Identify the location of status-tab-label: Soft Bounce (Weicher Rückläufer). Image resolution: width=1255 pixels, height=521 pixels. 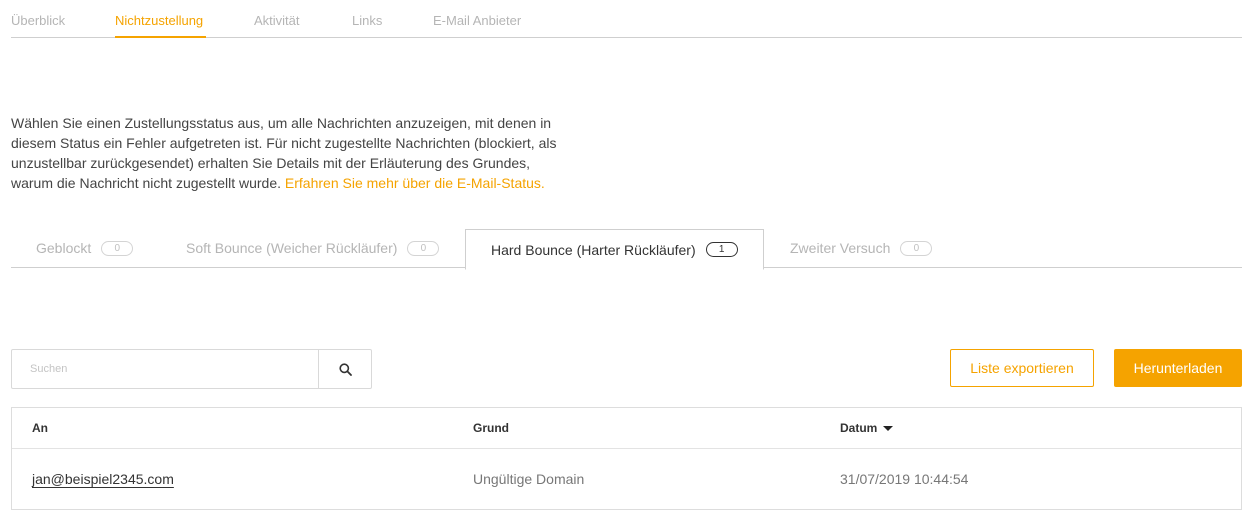
(292, 248).